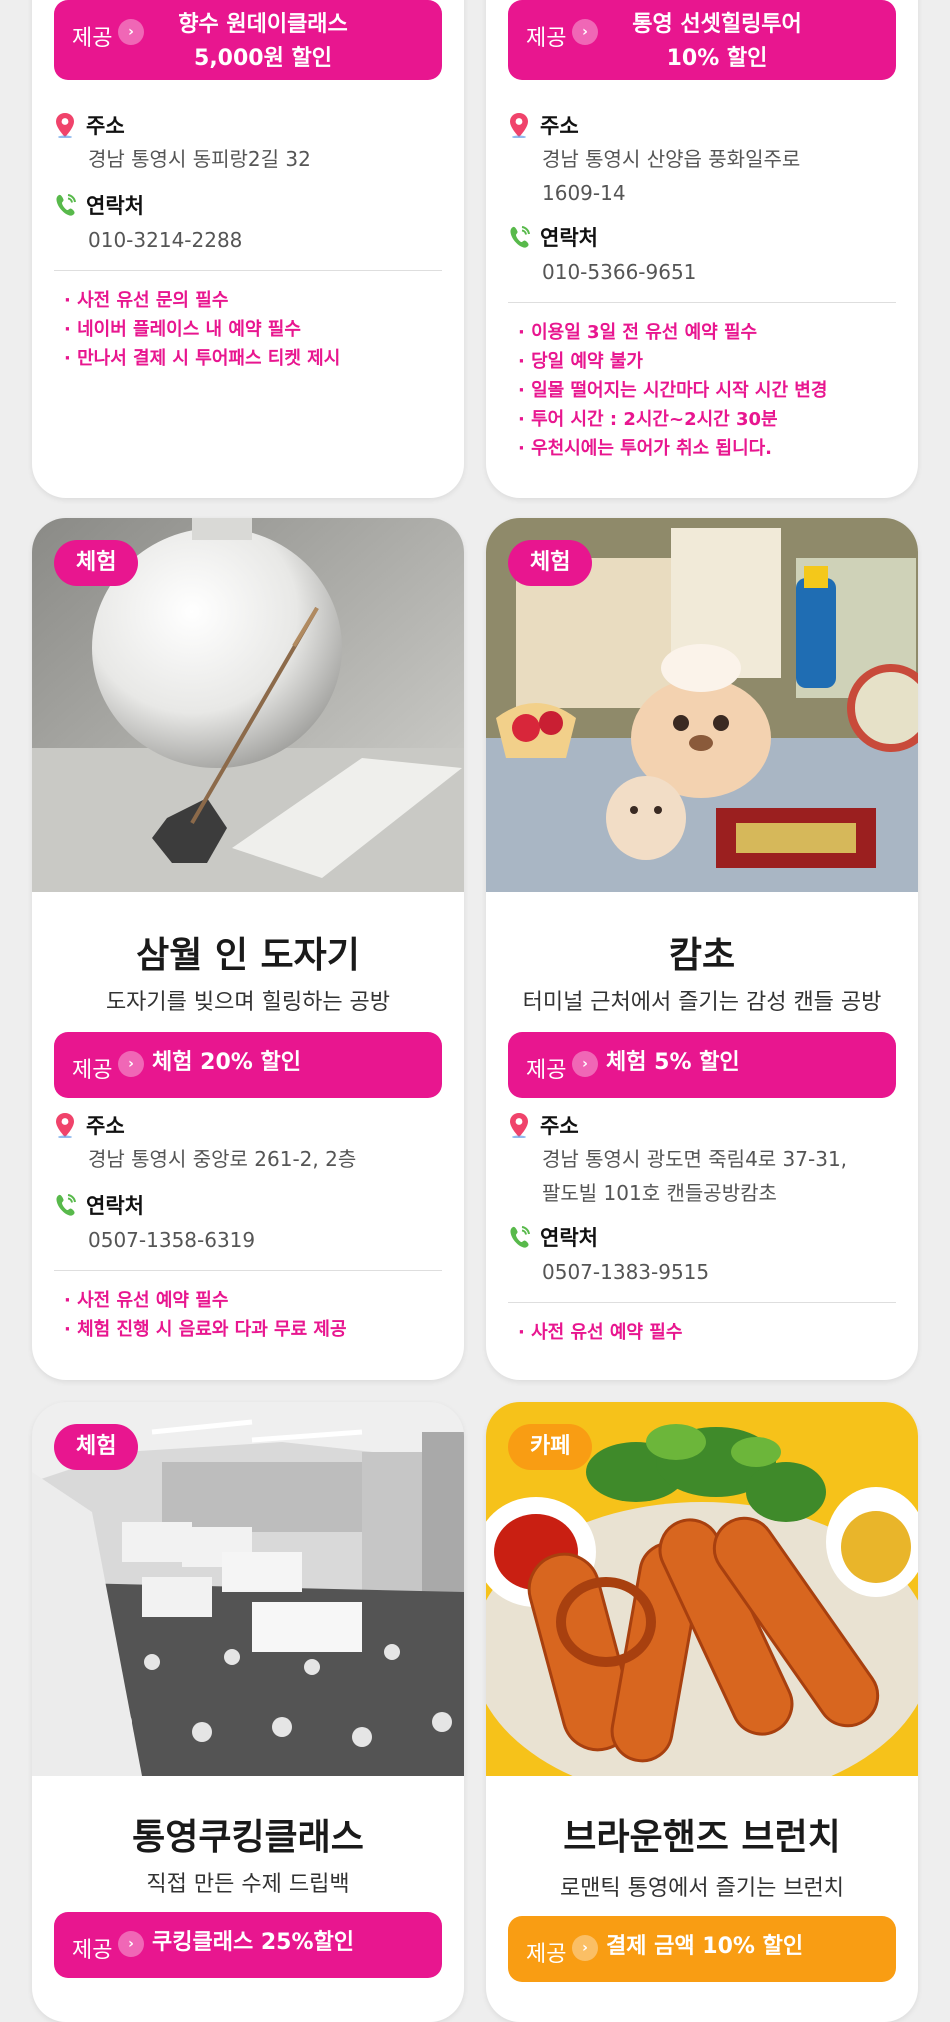 This screenshot has height=2022, width=950. I want to click on address-value: 경남 통영시 중앙로 261-2, 2층, so click(222, 1159).